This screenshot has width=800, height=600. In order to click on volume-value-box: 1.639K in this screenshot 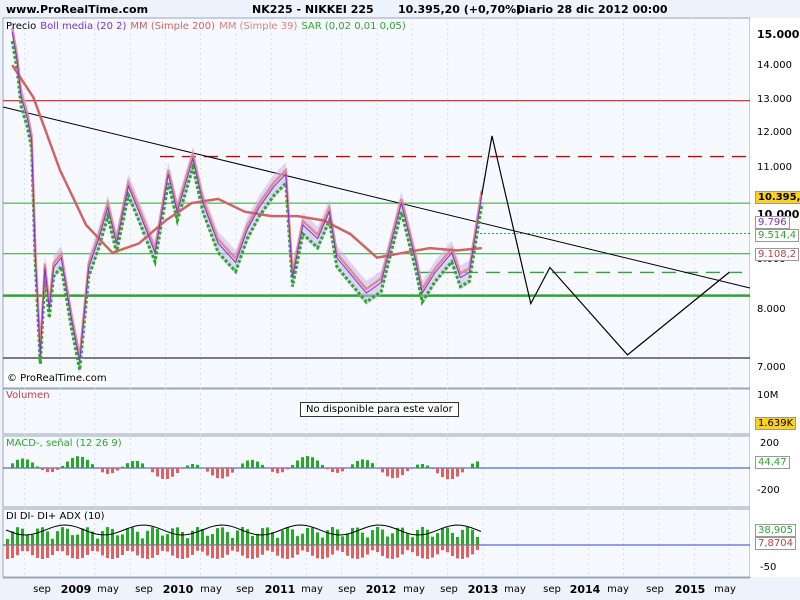, I will do `click(776, 423)`.